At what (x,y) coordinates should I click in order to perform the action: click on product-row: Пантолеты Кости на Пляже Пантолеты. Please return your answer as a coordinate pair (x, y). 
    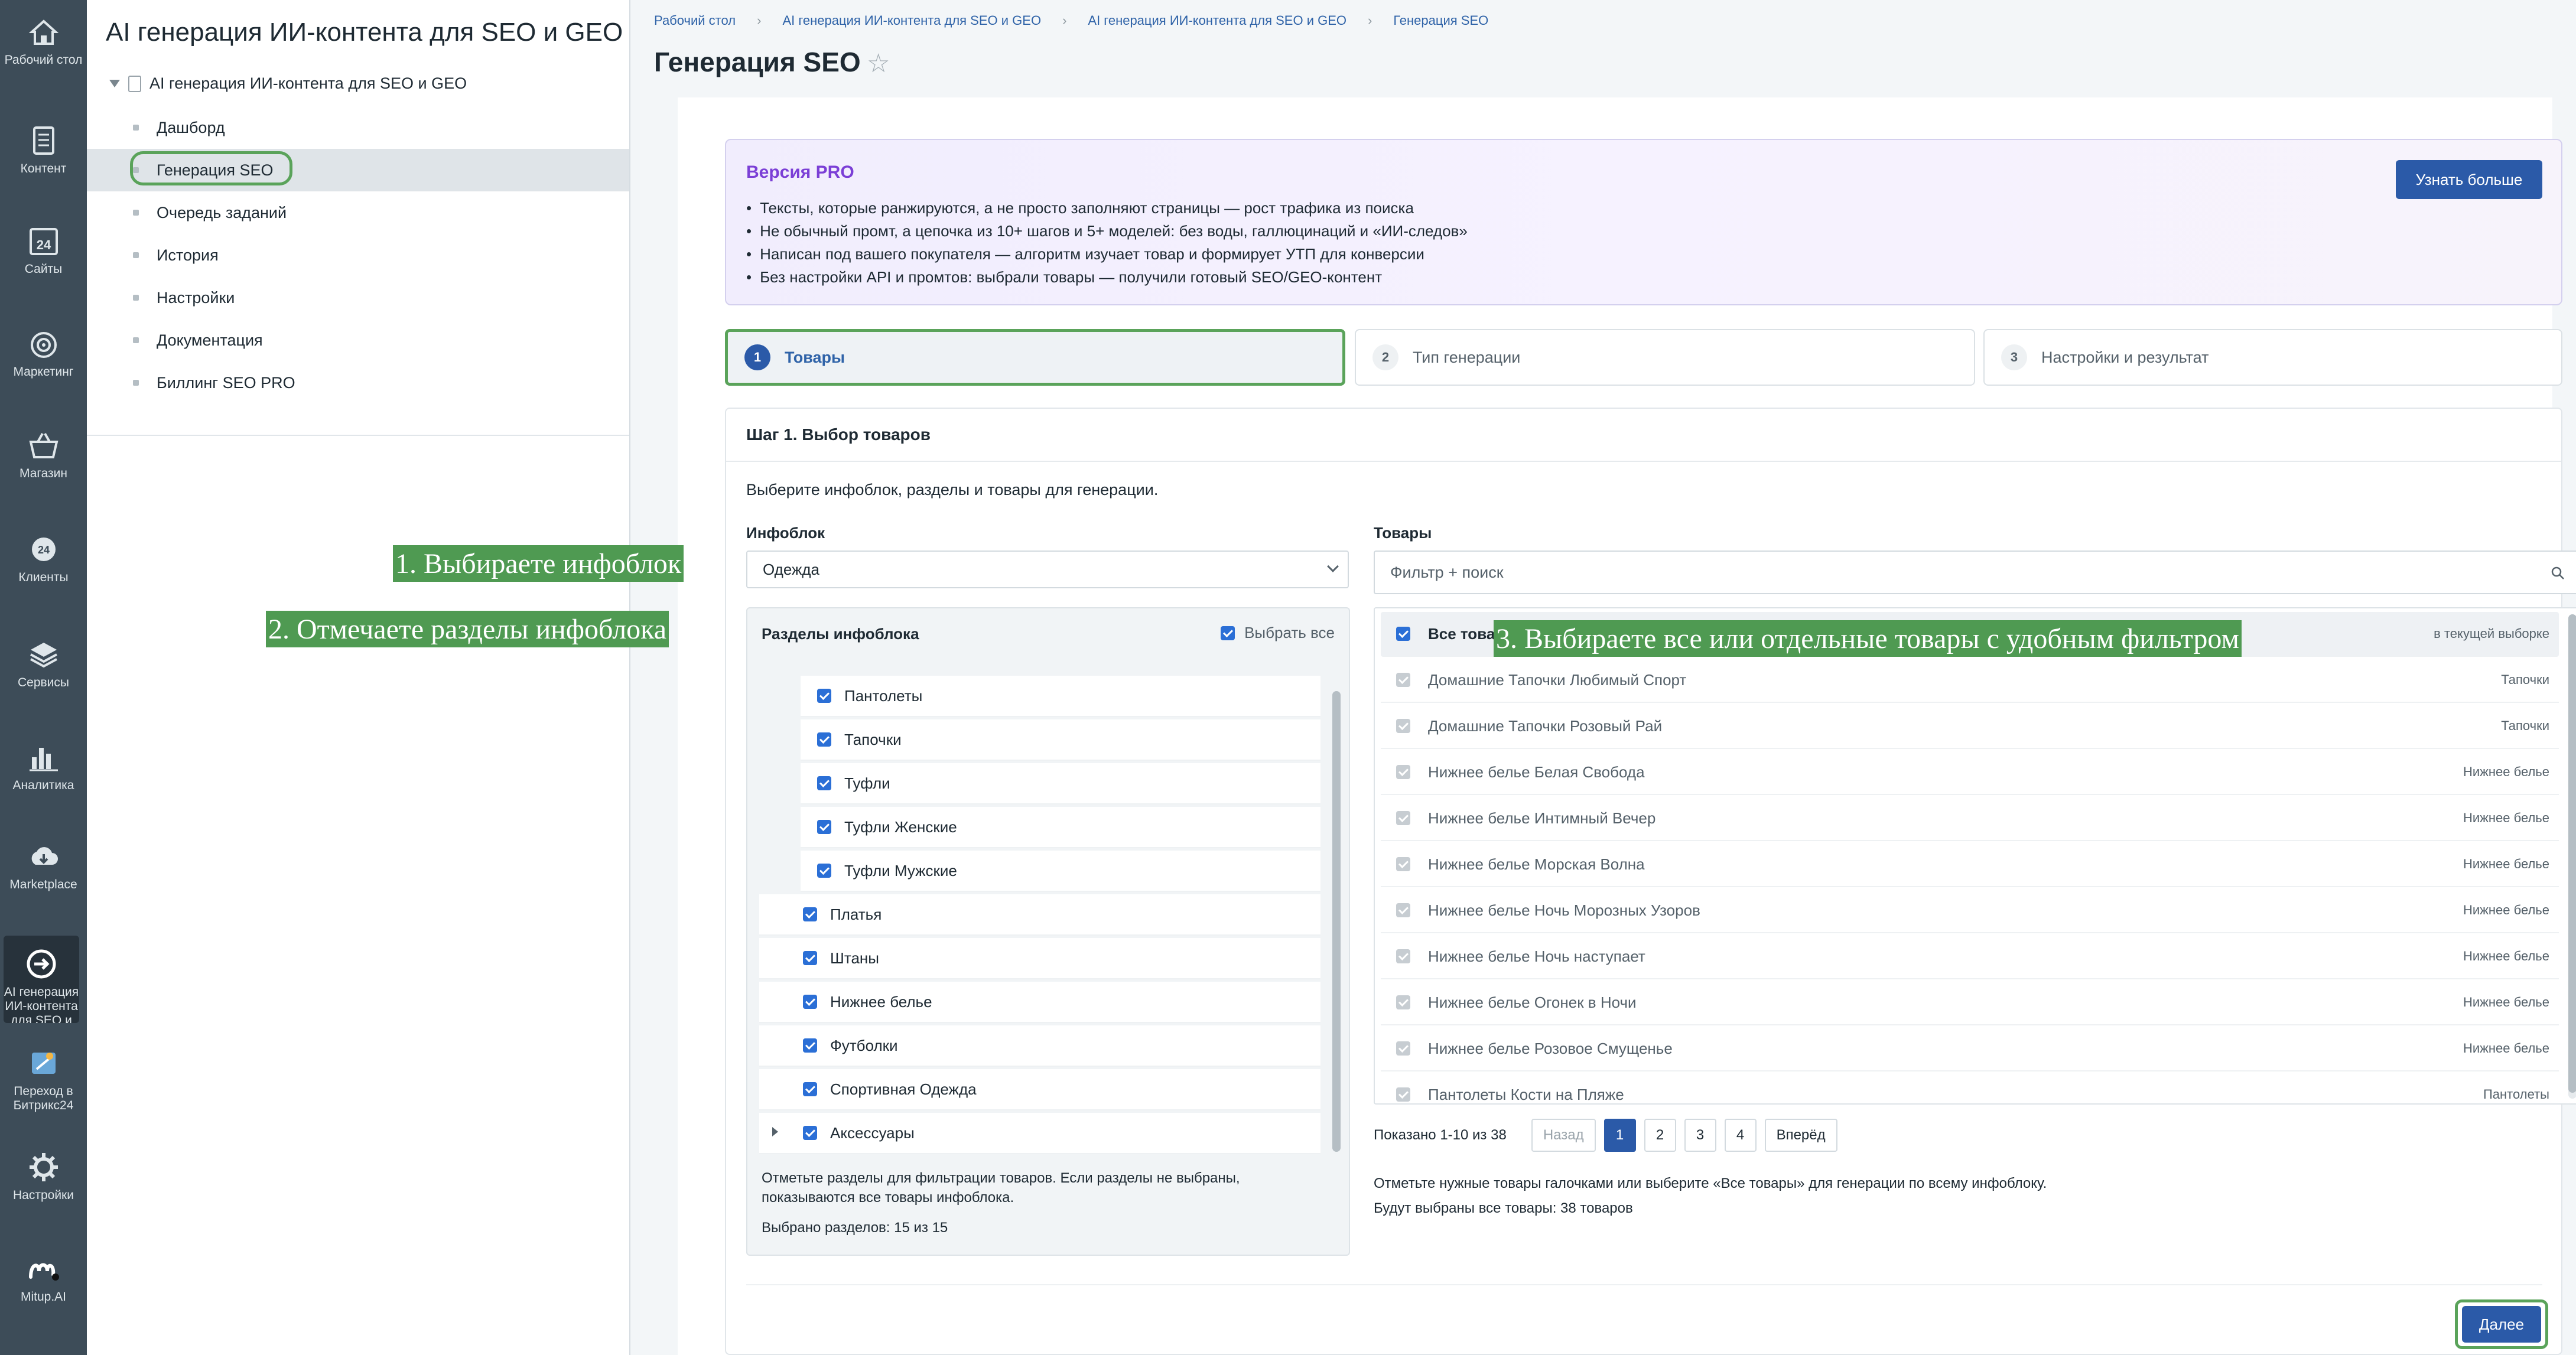
    Looking at the image, I should click on (1970, 1088).